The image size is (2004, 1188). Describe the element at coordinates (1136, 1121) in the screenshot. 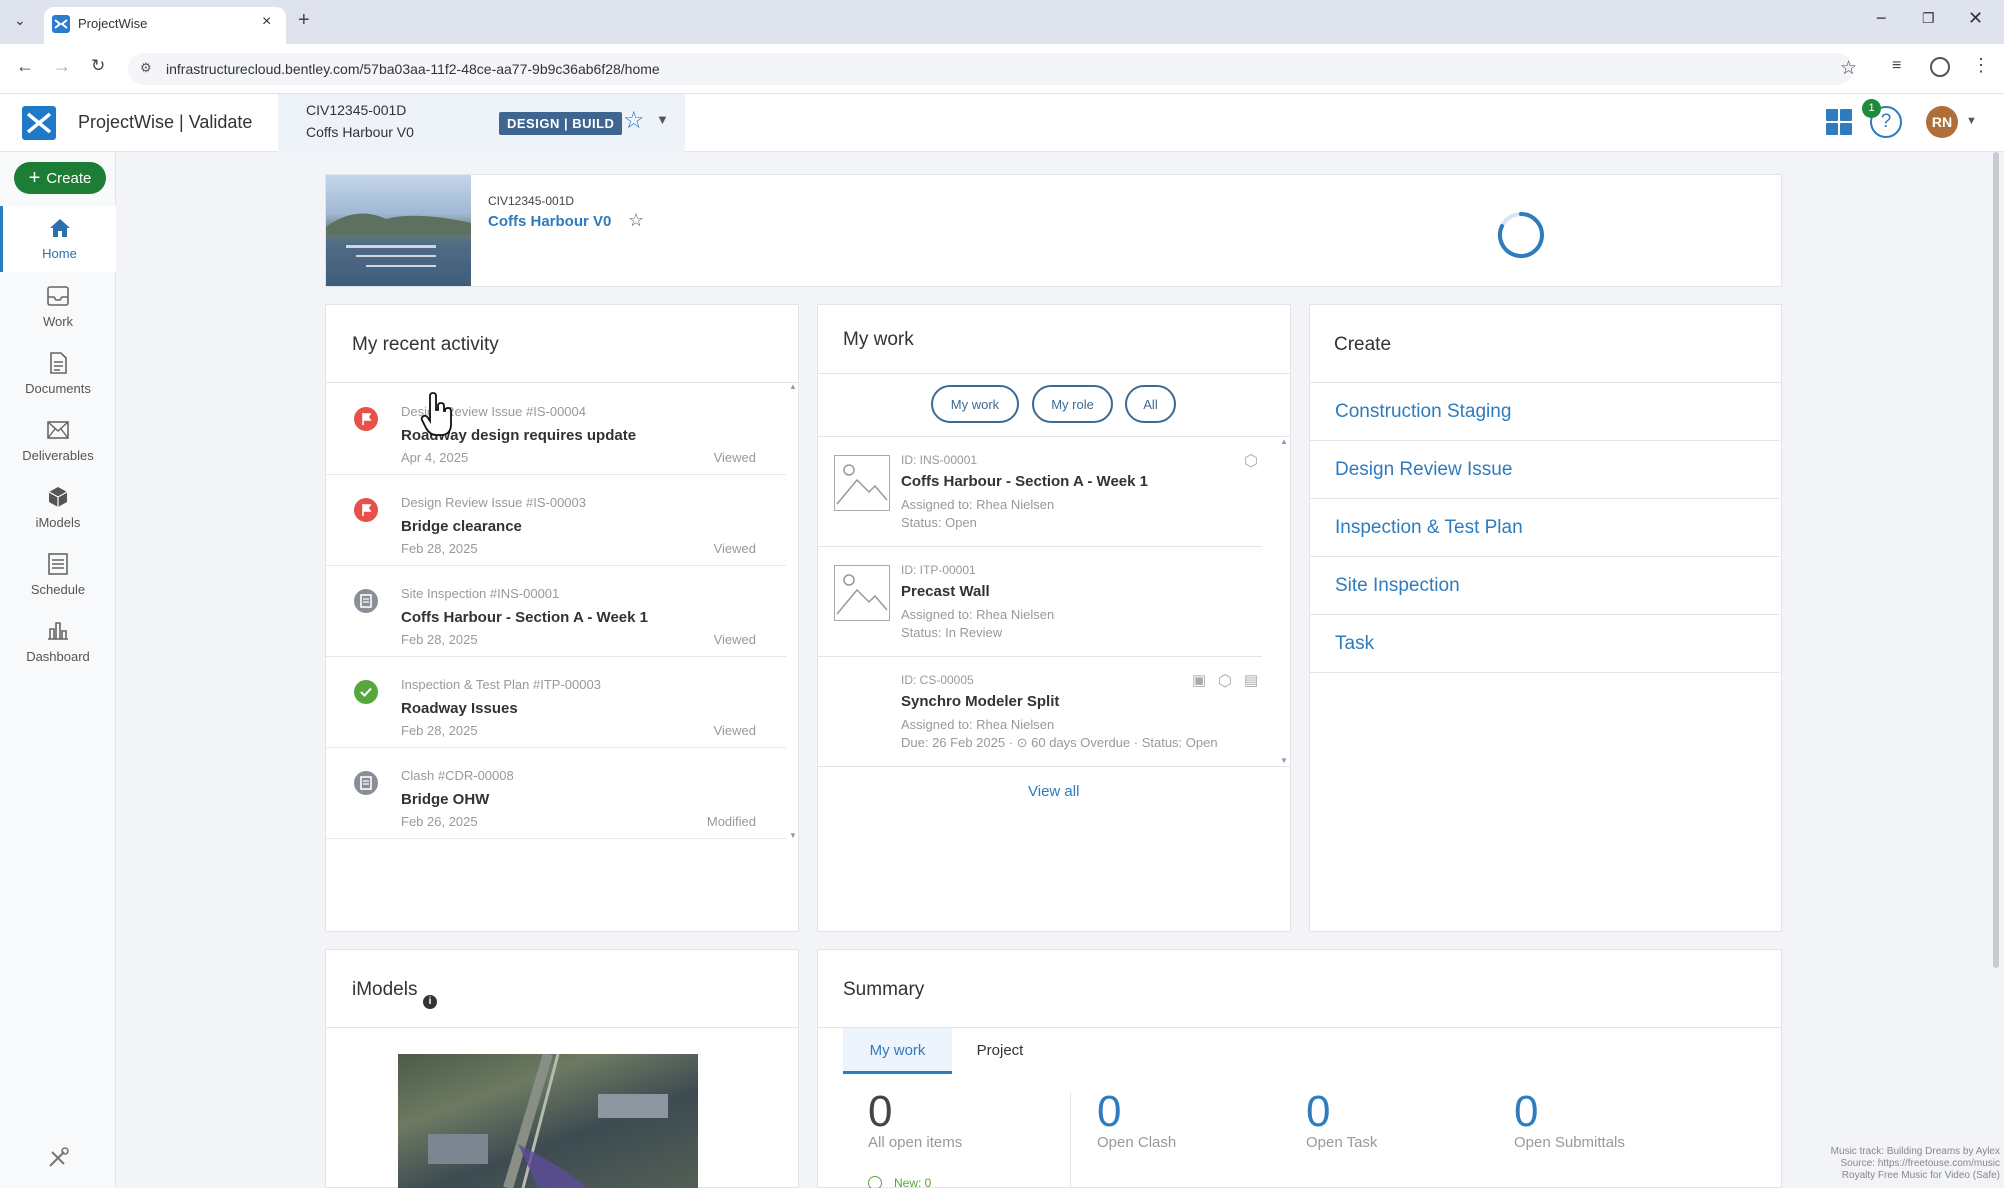

I see `stat-open-clash: 0 Open Clash` at that location.